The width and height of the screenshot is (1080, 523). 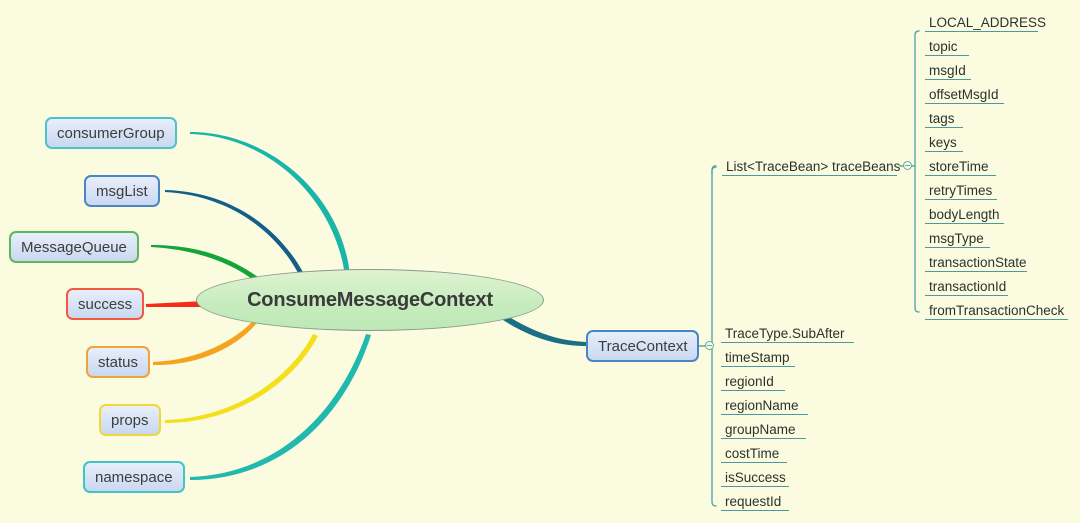 What do you see at coordinates (760, 429) in the screenshot?
I see `field-label: groupName` at bounding box center [760, 429].